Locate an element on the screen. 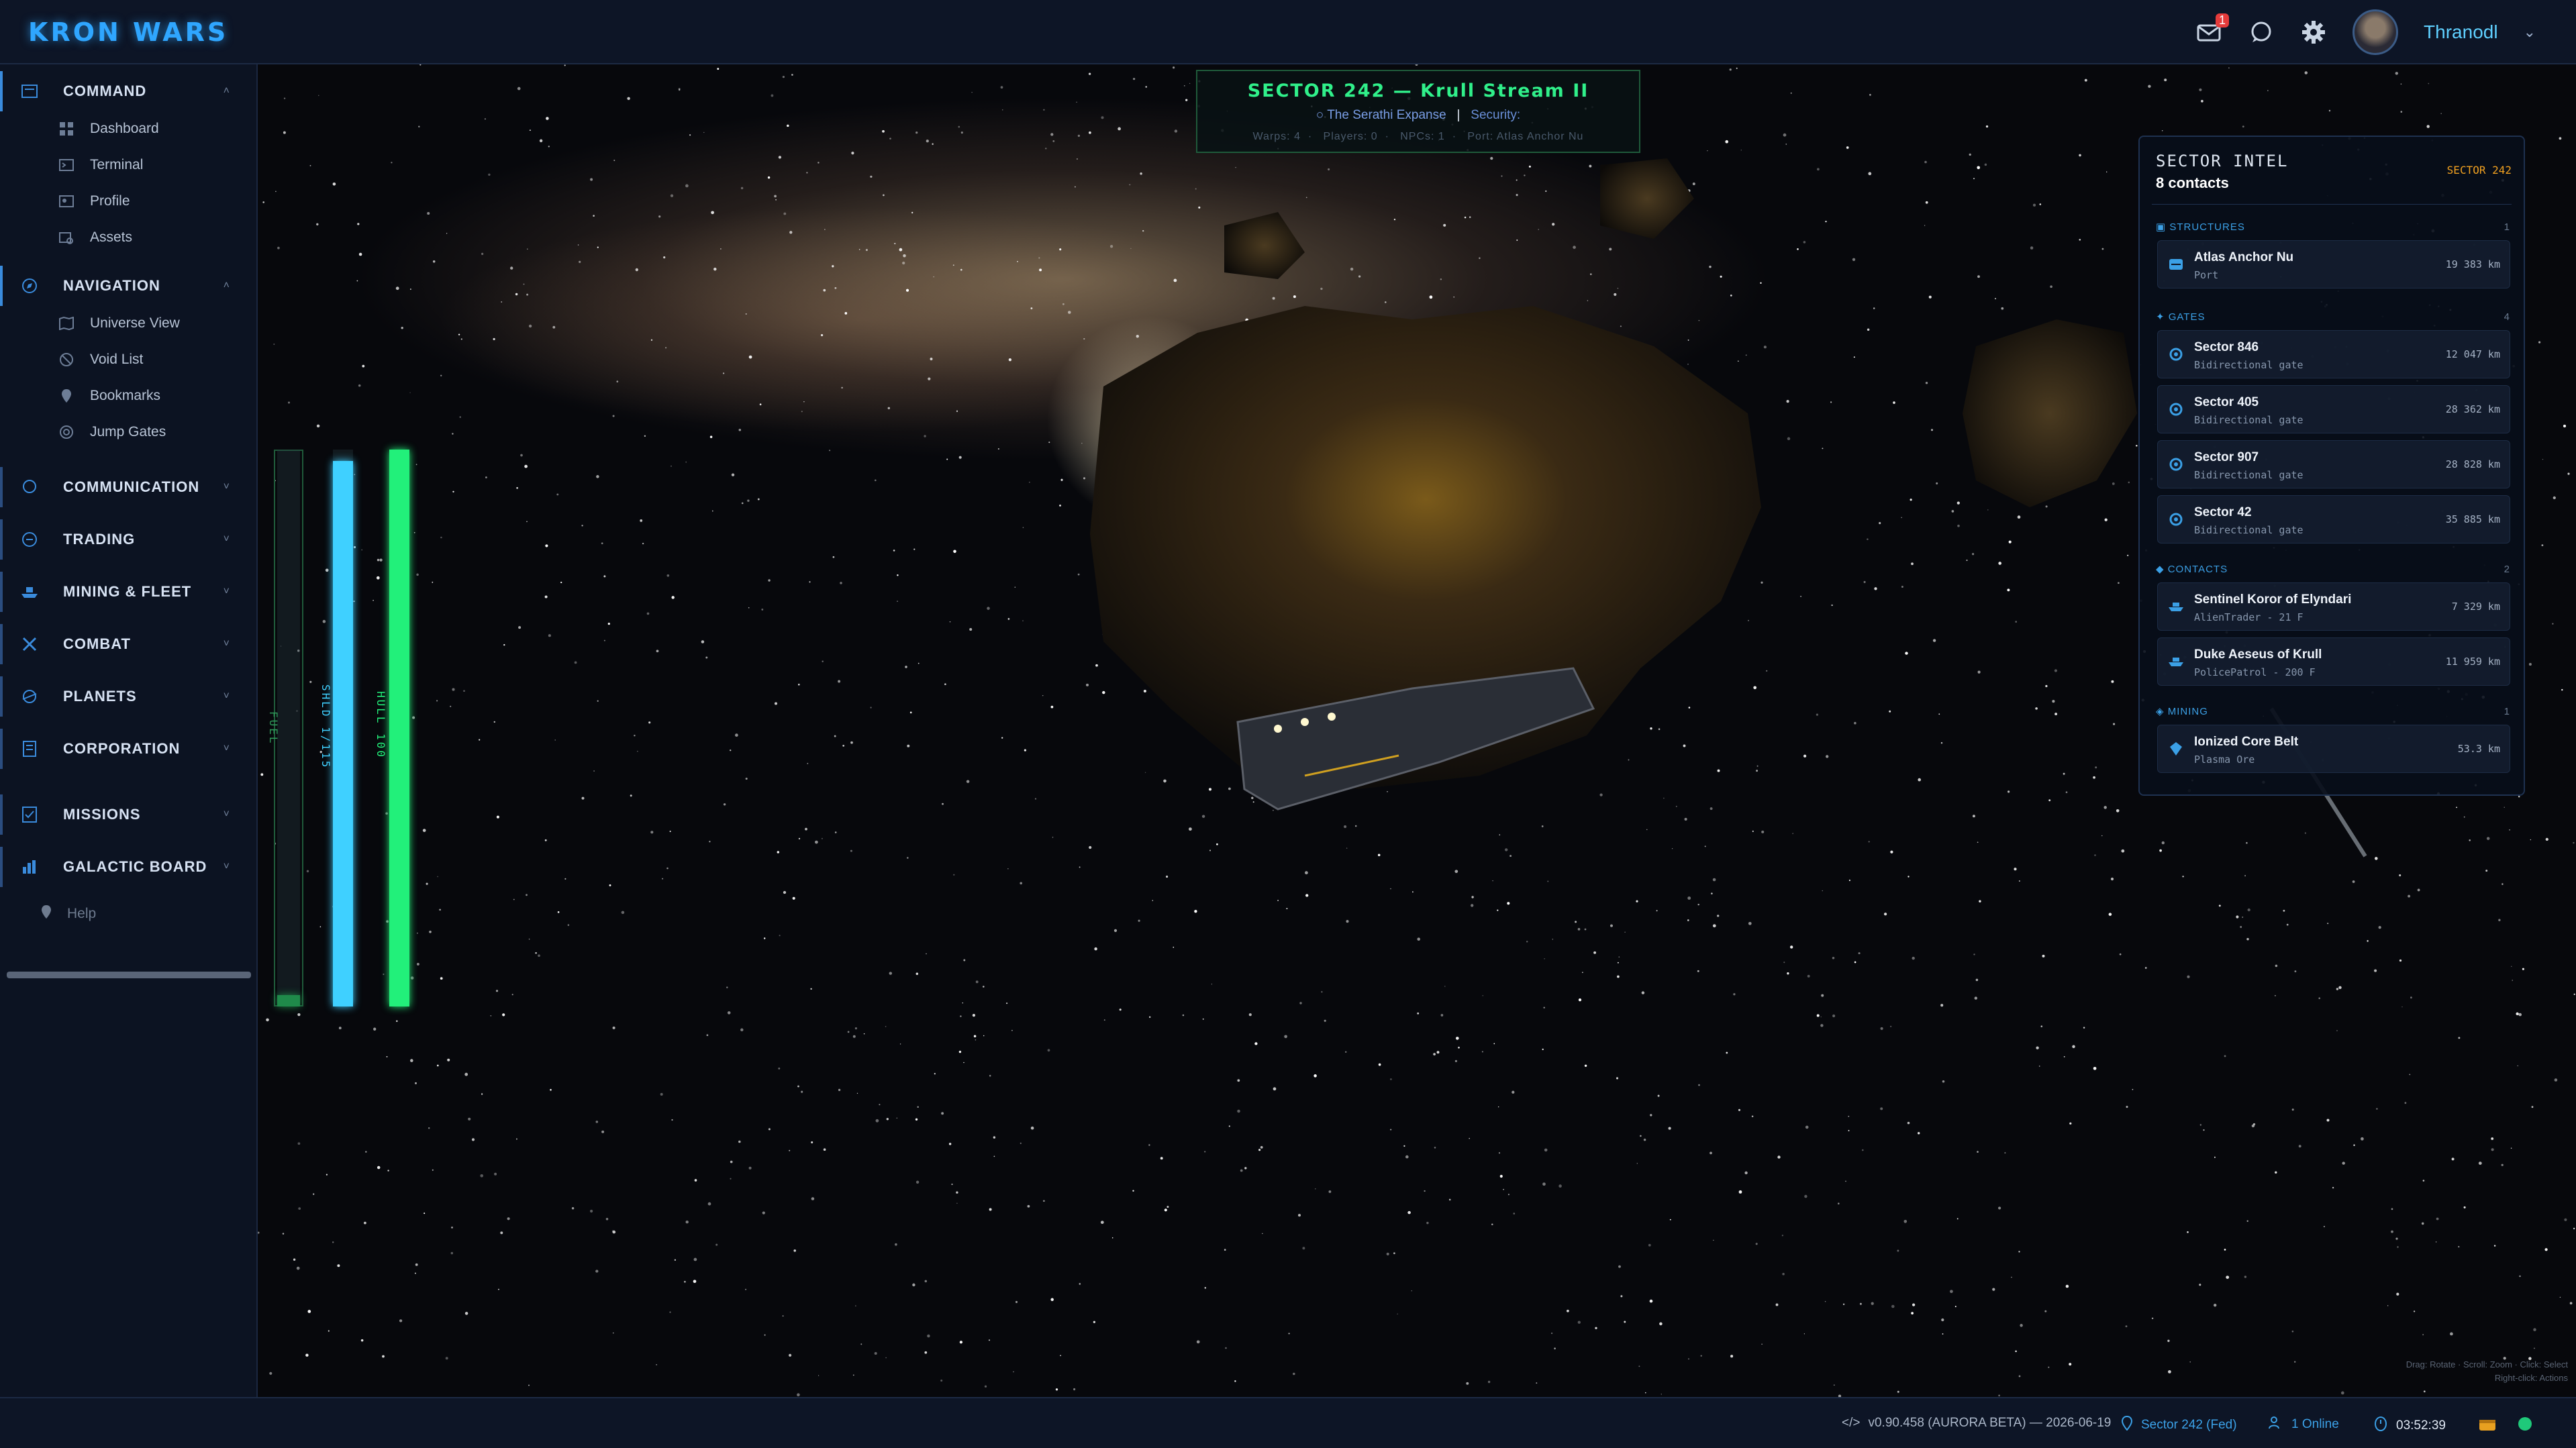 The image size is (2576, 1448). sidebar-item-universe-view: Universe View is located at coordinates (129, 323).